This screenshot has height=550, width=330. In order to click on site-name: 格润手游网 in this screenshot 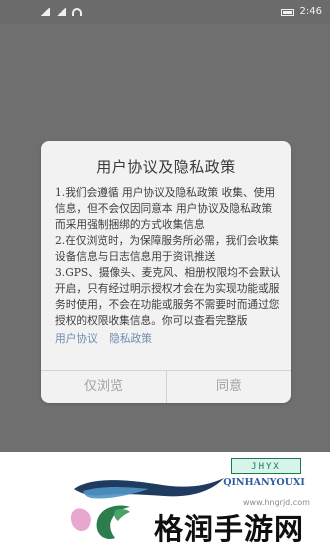, I will do `click(229, 529)`.